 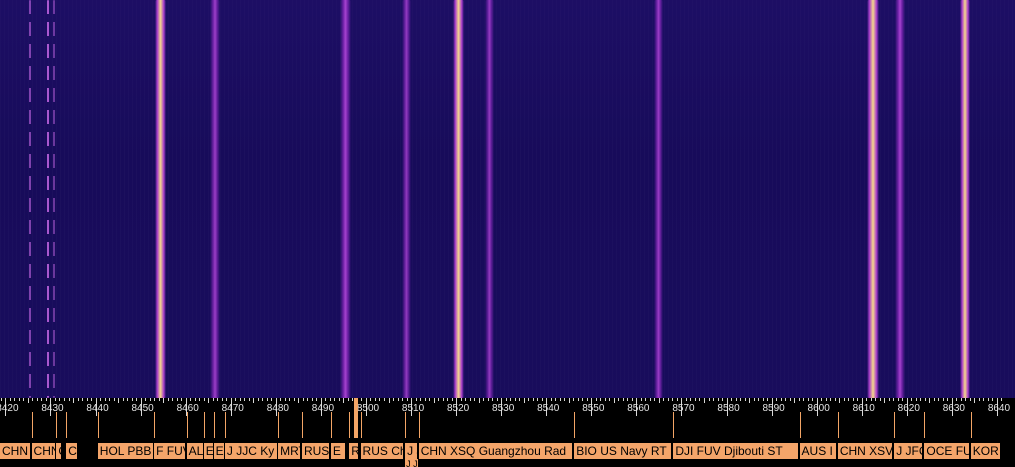 I want to click on frequency-tick-label: 8530, so click(x=503, y=408).